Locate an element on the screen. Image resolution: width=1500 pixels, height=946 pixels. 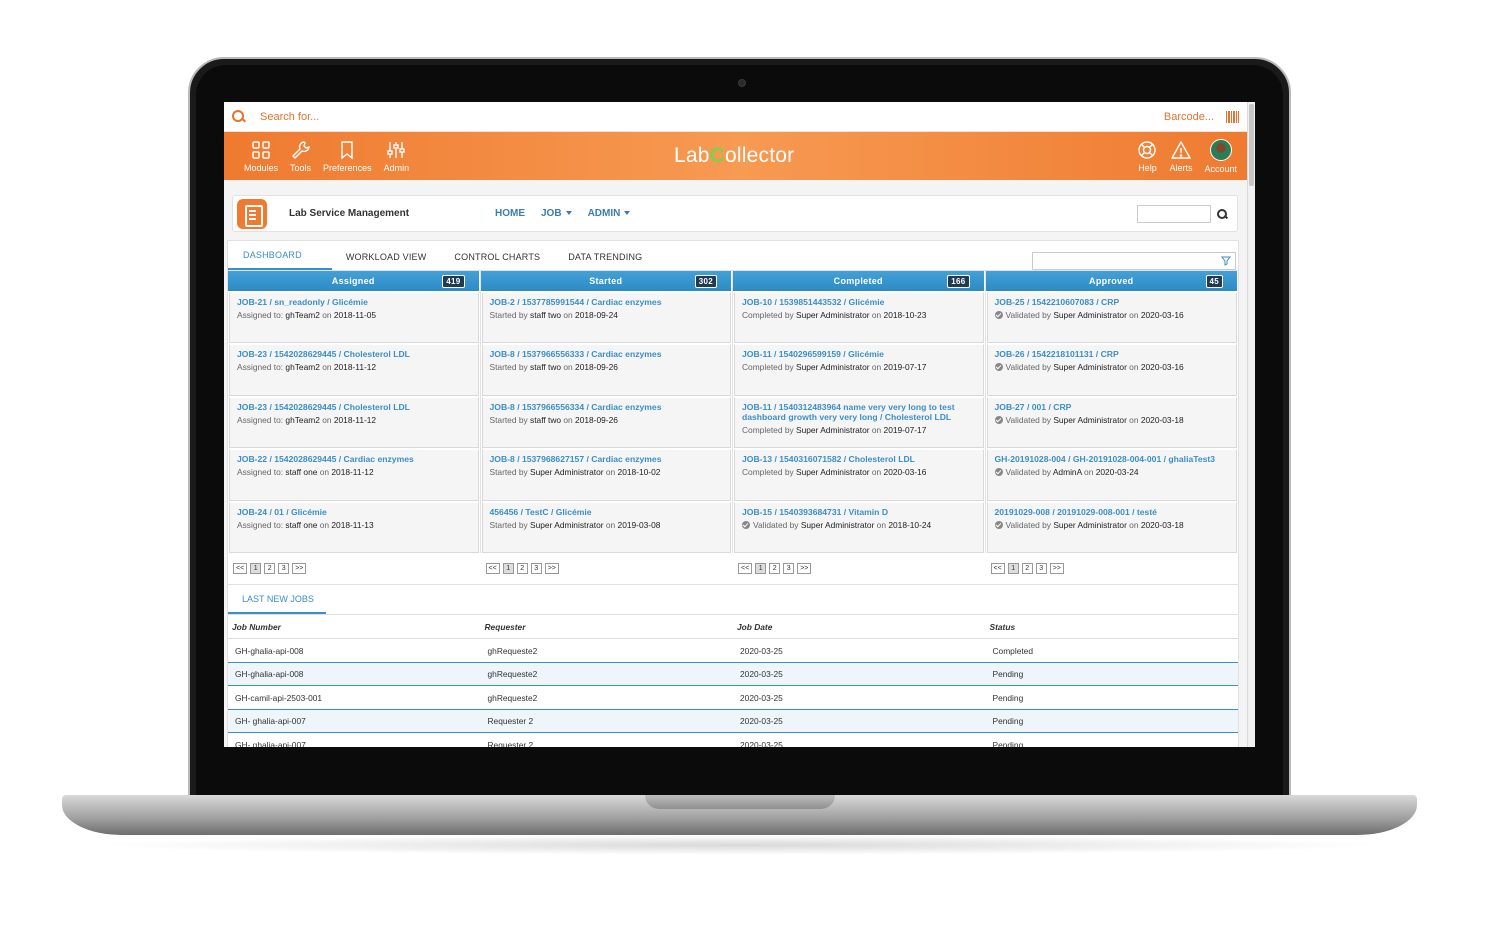
scrollbar is located at coordinates (1251, 424).